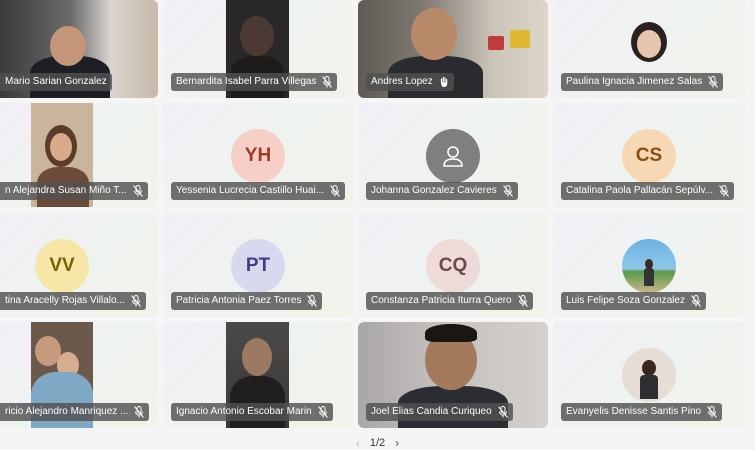 Image resolution: width=755 pixels, height=450 pixels. Describe the element at coordinates (258, 49) in the screenshot. I see `participant-tile: Bernardita Isabel Parra Villegas` at that location.